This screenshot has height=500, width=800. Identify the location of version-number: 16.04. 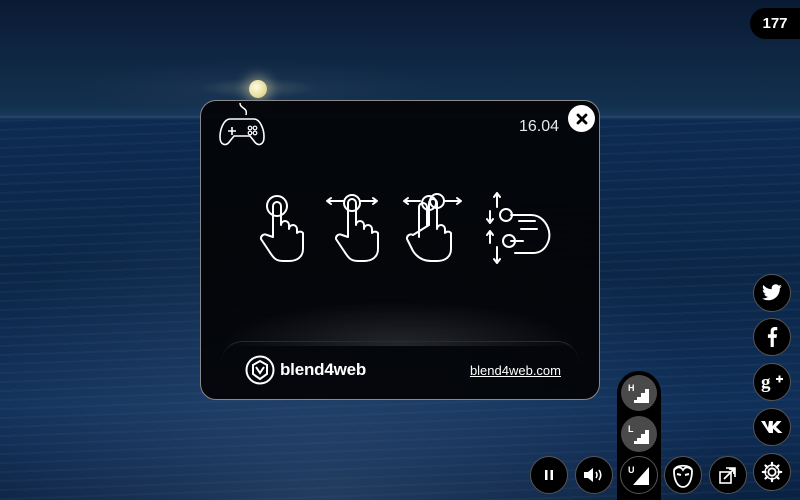
(538, 126).